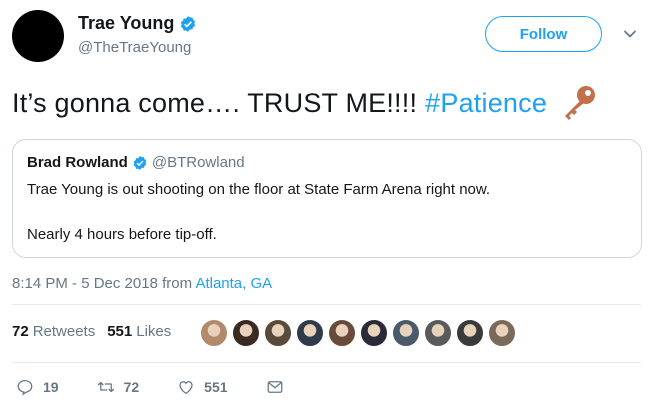  Describe the element at coordinates (119, 331) in the screenshot. I see `likes-count: 551` at that location.